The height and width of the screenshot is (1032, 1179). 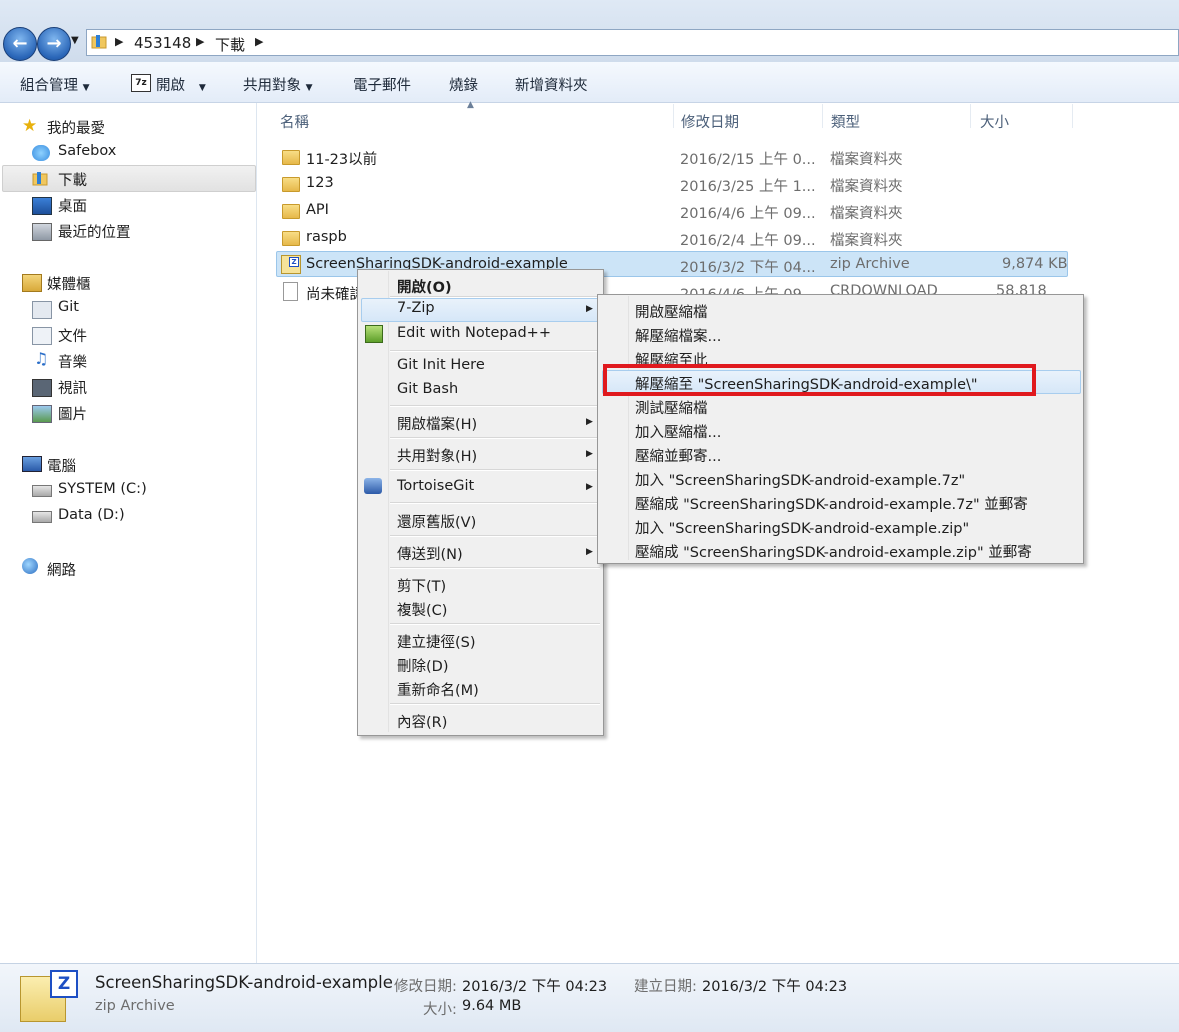 I want to click on nav-recent: 最近的位置, so click(x=94, y=231).